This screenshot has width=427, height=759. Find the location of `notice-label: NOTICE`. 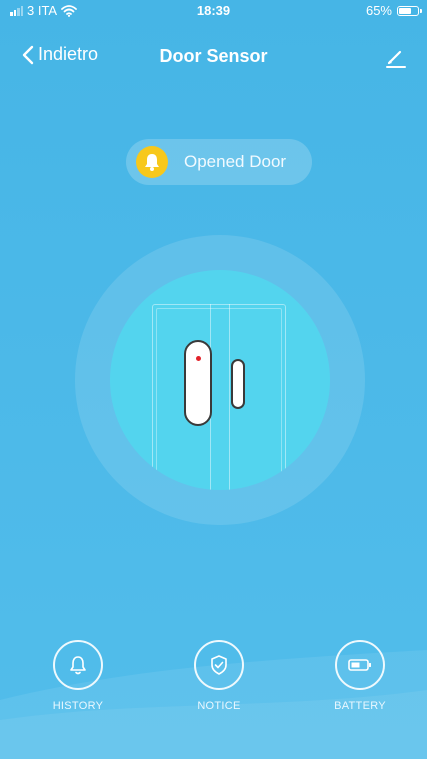

notice-label: NOTICE is located at coordinates (219, 706).